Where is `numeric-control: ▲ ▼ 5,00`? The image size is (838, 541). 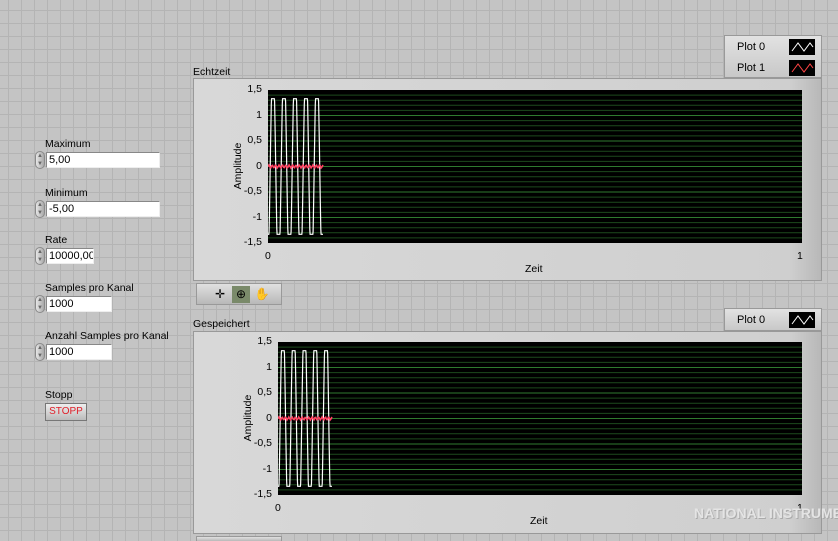
numeric-control: ▲ ▼ 5,00 is located at coordinates (97, 160).